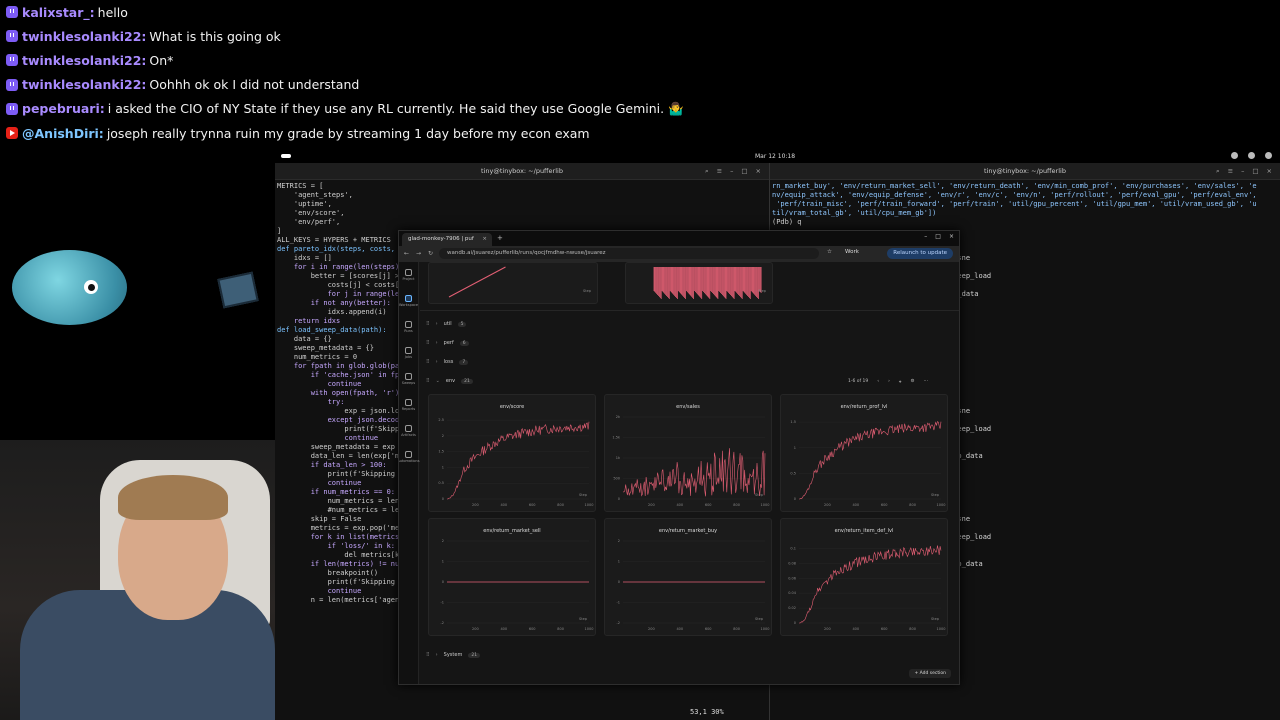 This screenshot has width=1280, height=720. Describe the element at coordinates (58, 12) in the screenshot. I see `chat-username: kalixstar_:` at that location.